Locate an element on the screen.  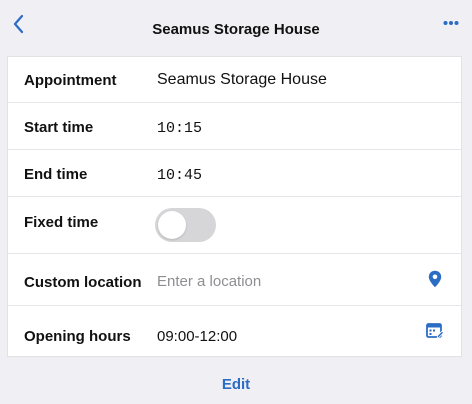
edit-button: Edit is located at coordinates (236, 384).